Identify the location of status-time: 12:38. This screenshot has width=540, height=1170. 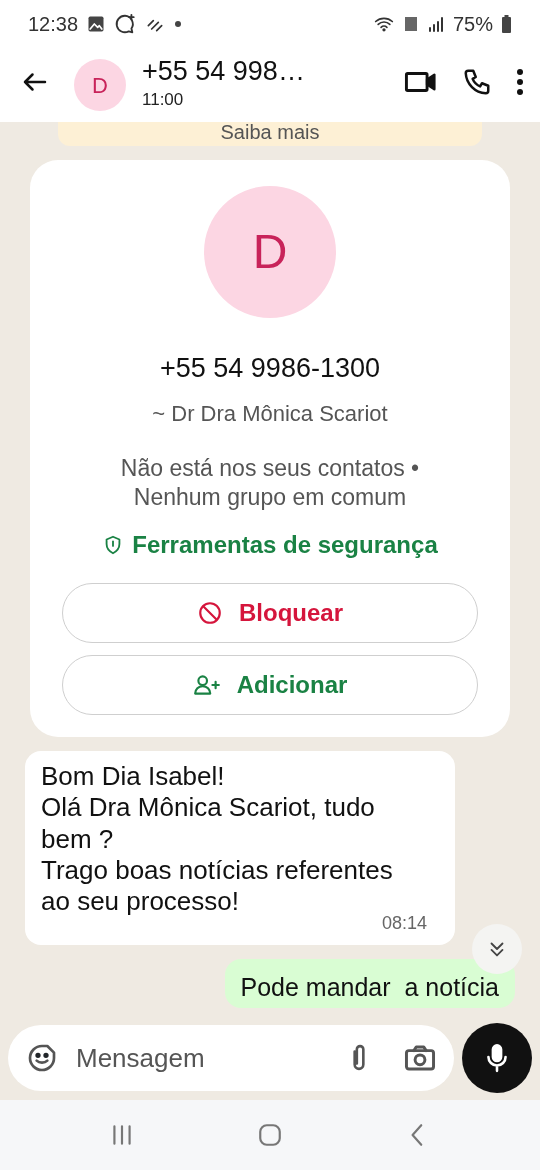
(53, 24).